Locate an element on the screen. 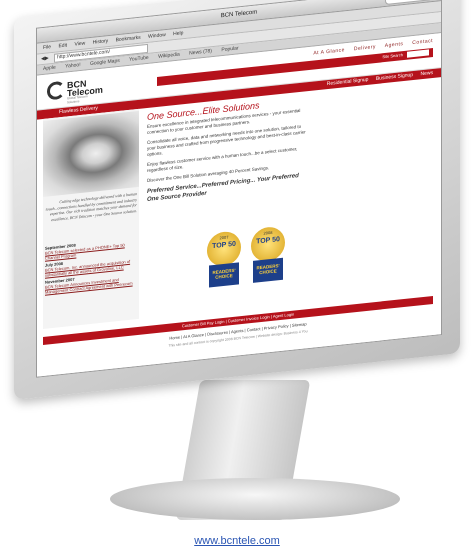 This screenshot has width=474, height=560. menu-help: Help is located at coordinates (178, 33).